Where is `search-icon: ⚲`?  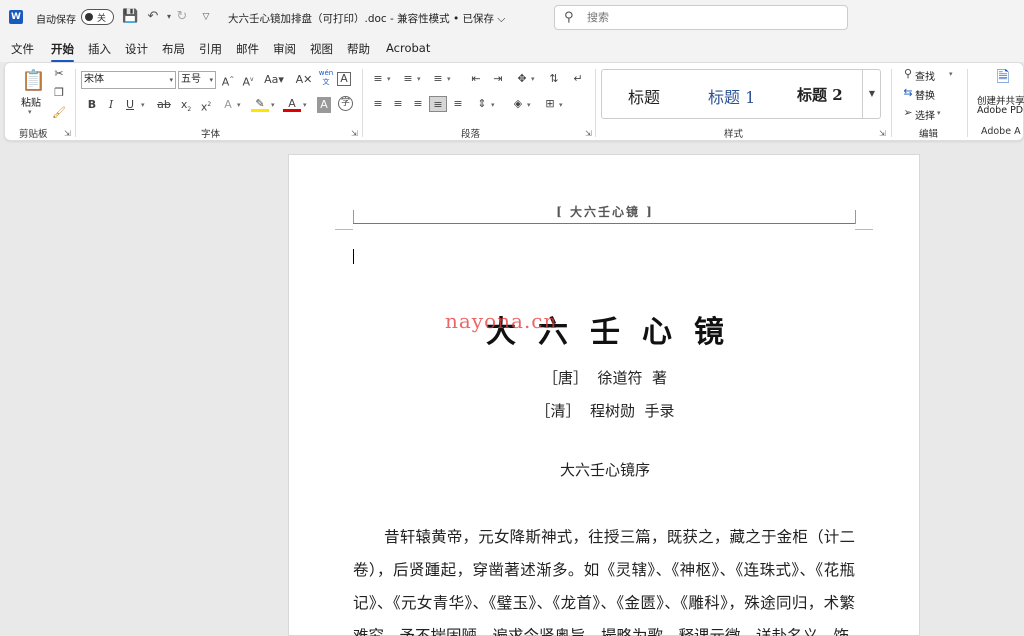 search-icon: ⚲ is located at coordinates (569, 17).